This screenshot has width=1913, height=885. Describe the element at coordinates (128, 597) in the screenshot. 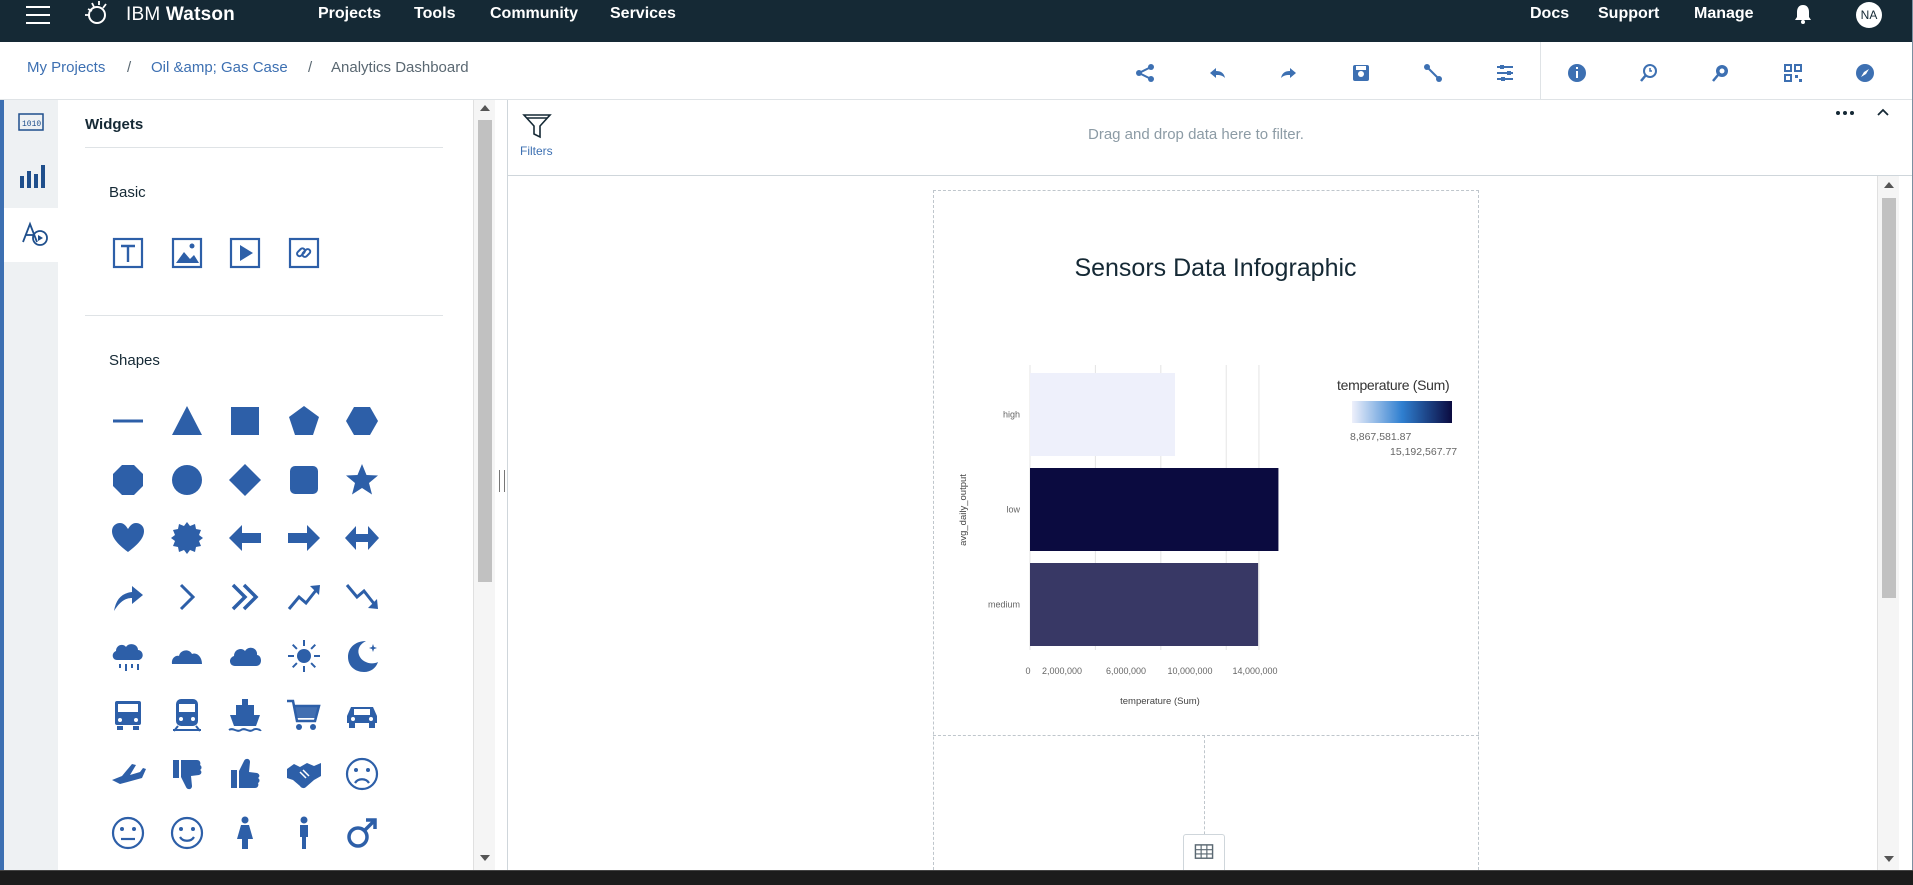

I see `curved-arrow-icon` at that location.